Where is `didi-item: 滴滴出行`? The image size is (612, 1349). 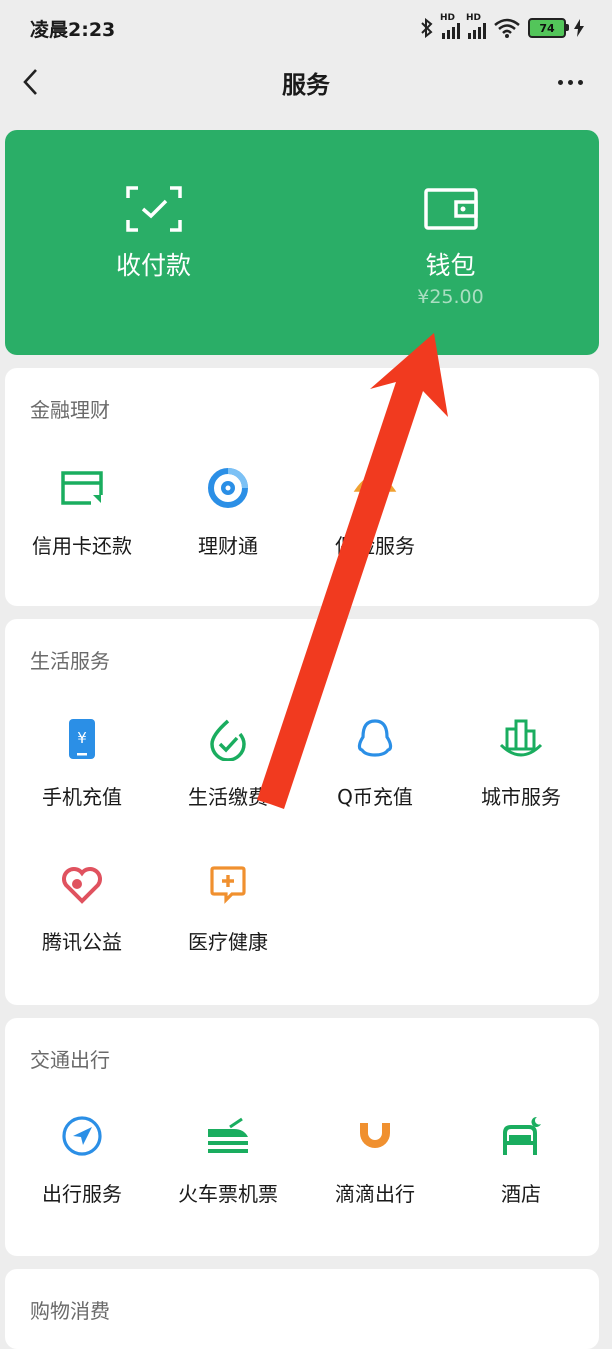
didi-item: 滴滴出行 is located at coordinates (375, 1160).